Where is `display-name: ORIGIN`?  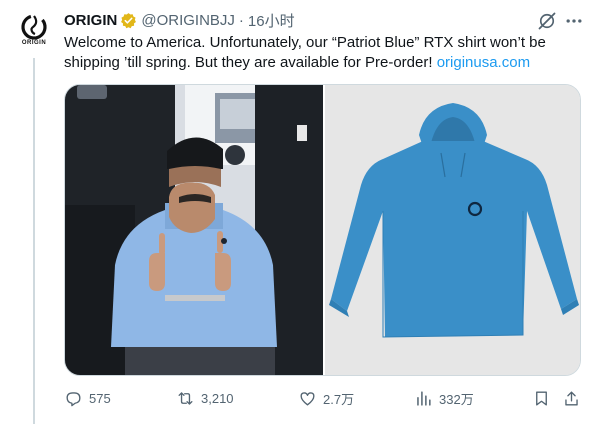
display-name: ORIGIN is located at coordinates (90, 20).